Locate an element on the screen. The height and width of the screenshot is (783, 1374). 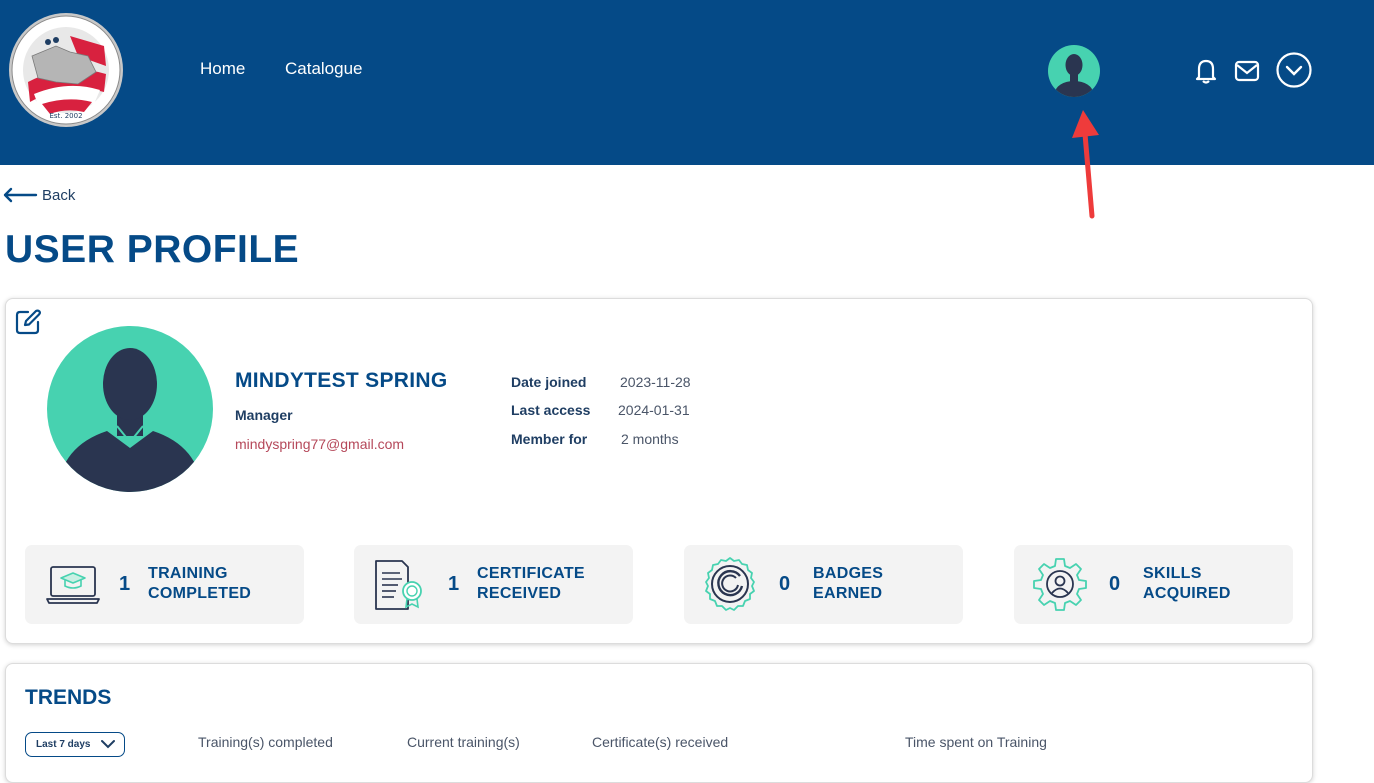
profile-avatar is located at coordinates (130, 409).